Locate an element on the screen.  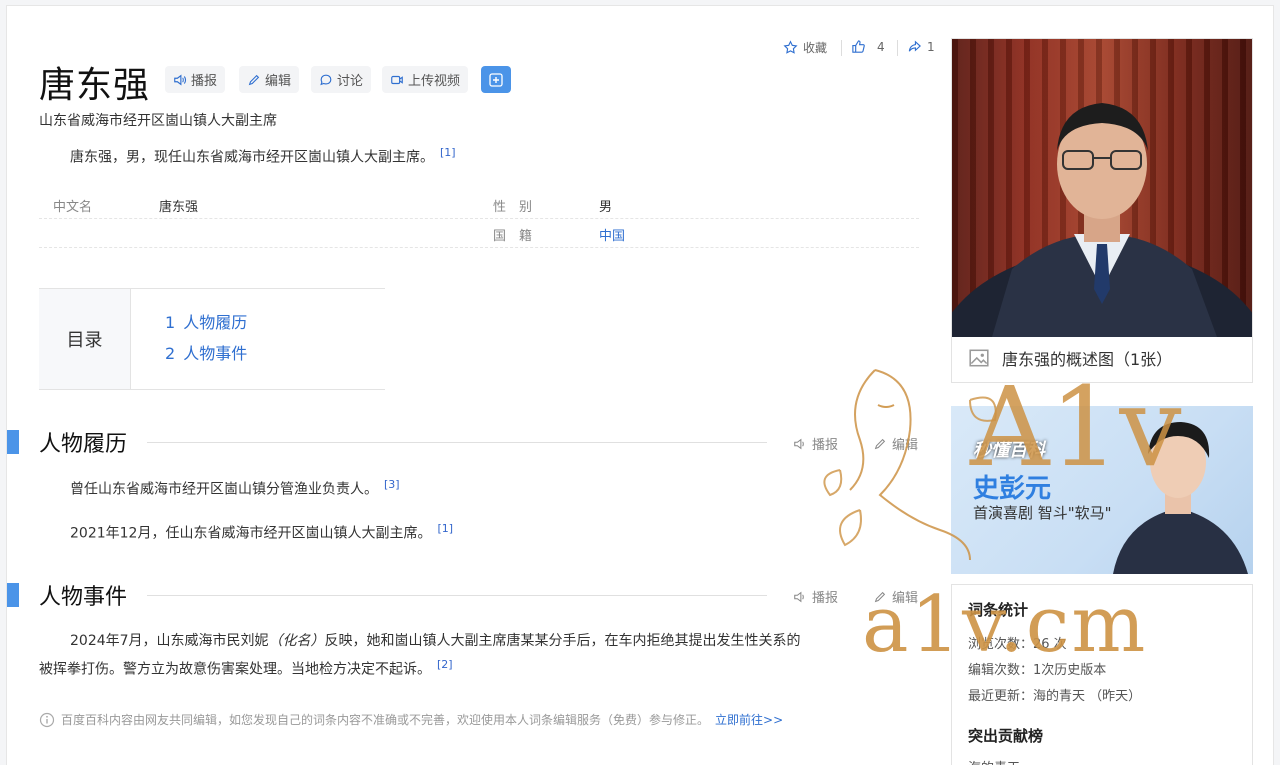
edit-notice-link: 立即前往>> is located at coordinates (749, 719).